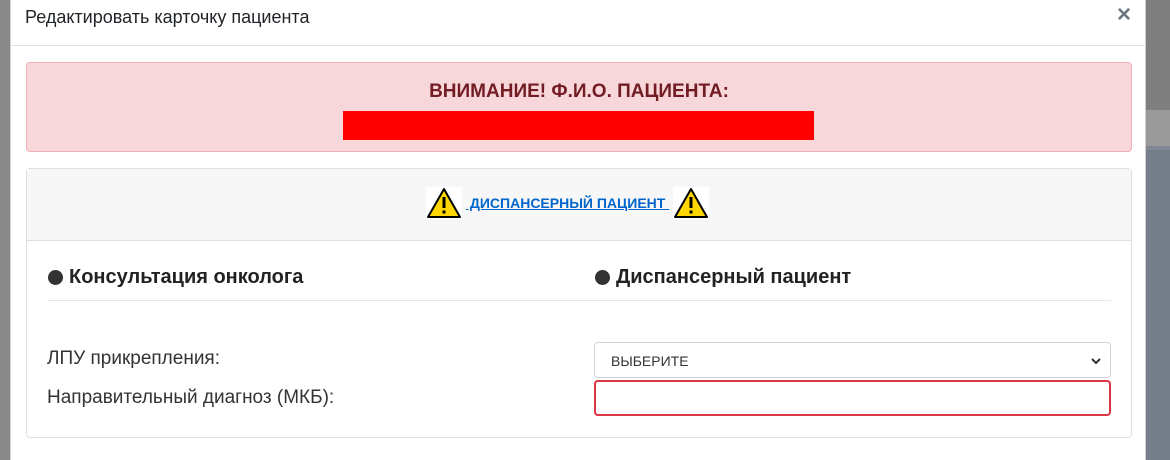 This screenshot has height=460, width=1170. What do you see at coordinates (191, 397) in the screenshot?
I see `diagnosis-label: Направительный диагноз (МКБ):` at bounding box center [191, 397].